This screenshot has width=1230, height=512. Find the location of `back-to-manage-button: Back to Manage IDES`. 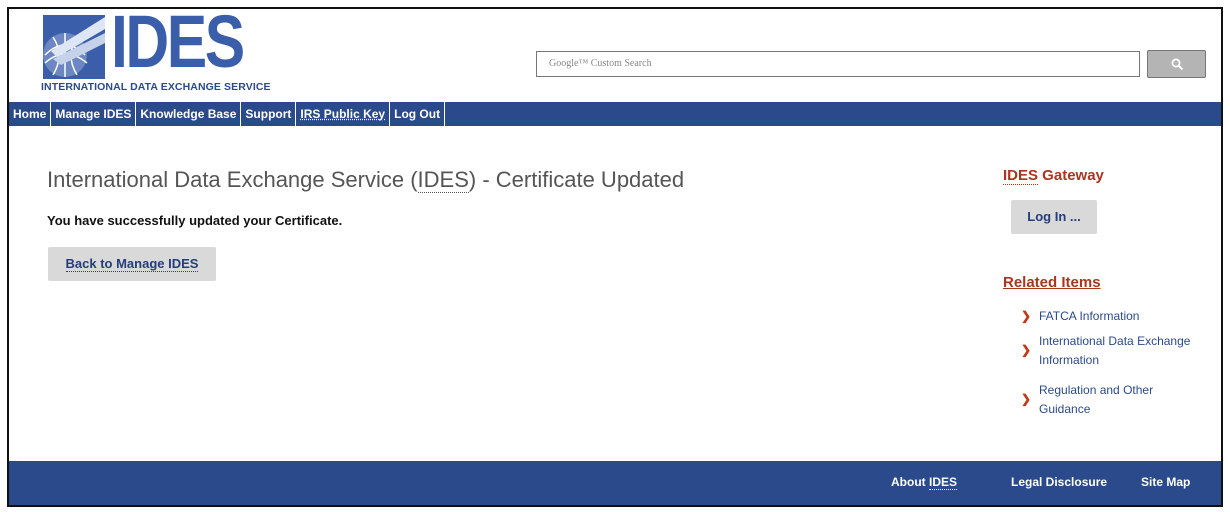

back-to-manage-button: Back to Manage IDES is located at coordinates (132, 264).